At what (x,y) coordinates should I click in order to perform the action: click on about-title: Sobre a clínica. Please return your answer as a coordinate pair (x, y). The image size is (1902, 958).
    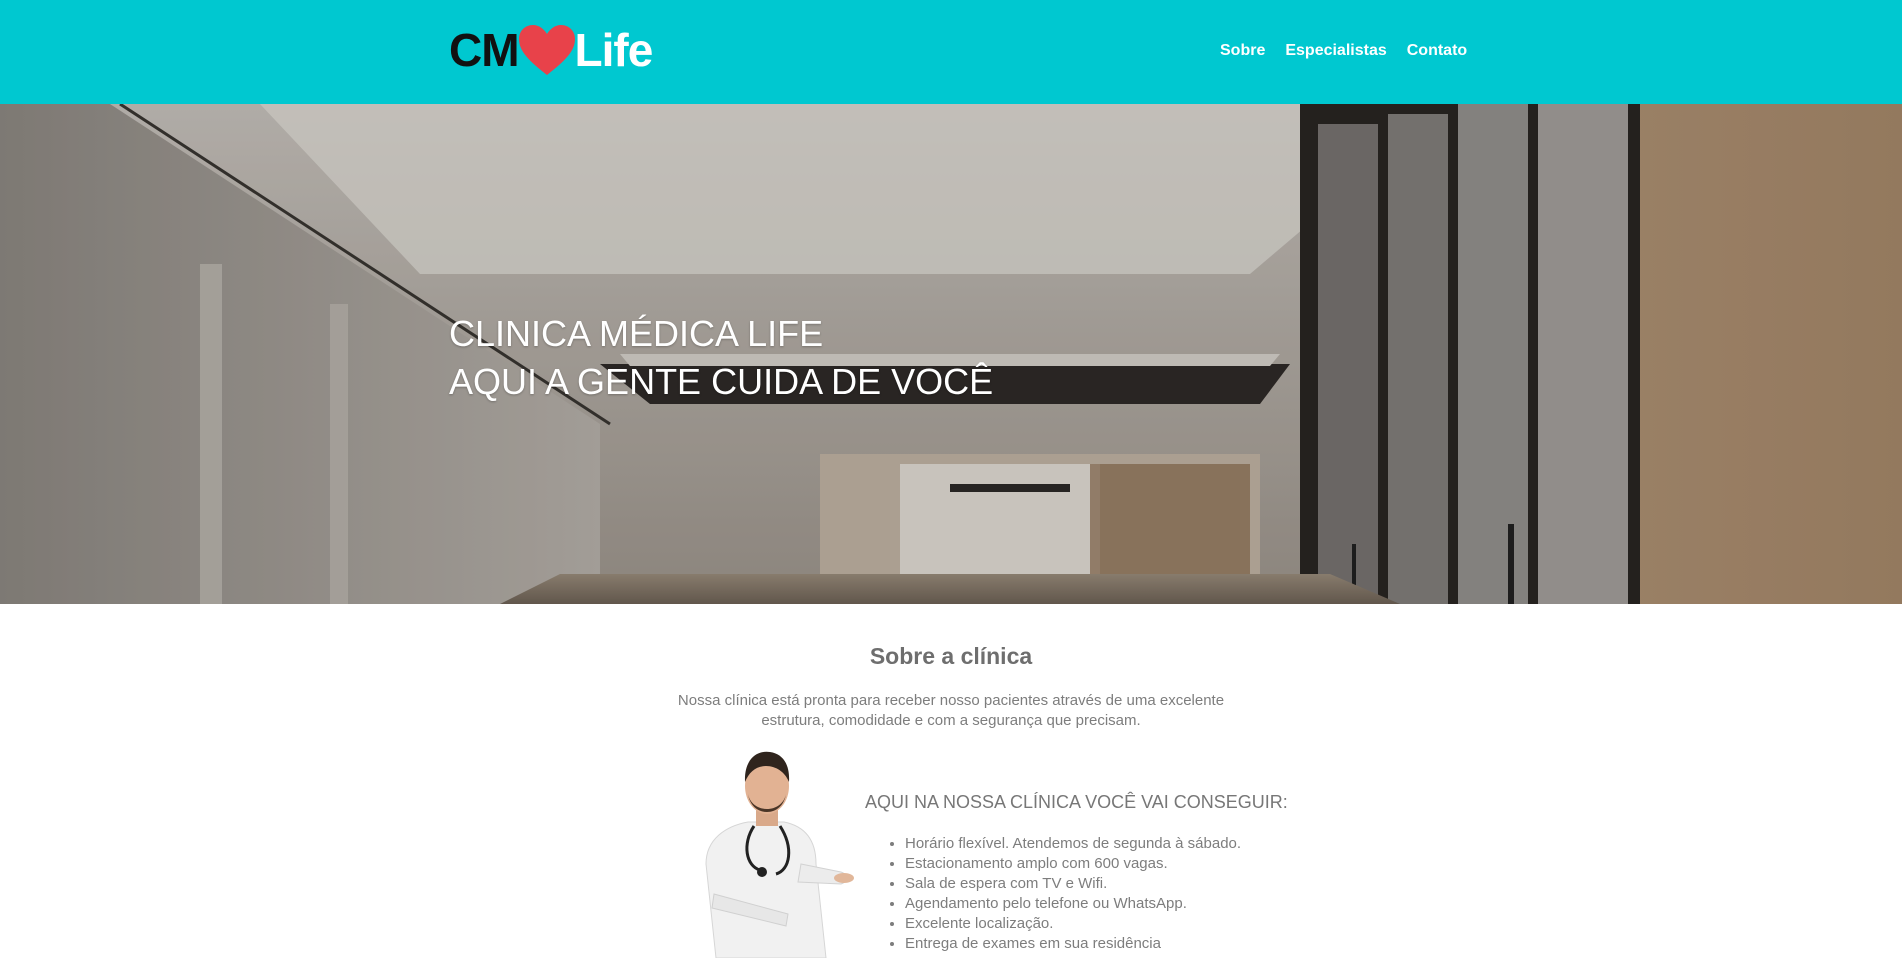
    Looking at the image, I should click on (951, 656).